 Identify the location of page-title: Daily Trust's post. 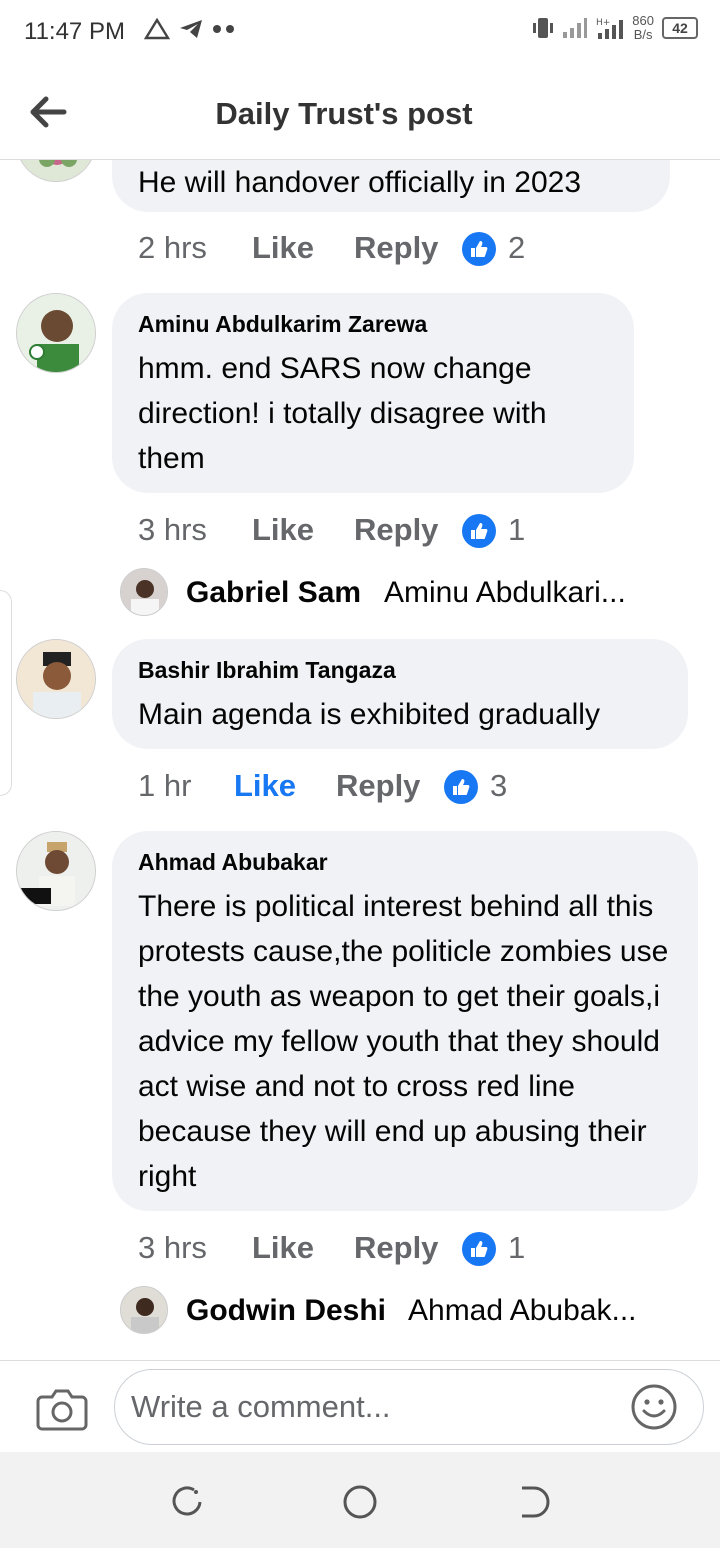
(344, 113).